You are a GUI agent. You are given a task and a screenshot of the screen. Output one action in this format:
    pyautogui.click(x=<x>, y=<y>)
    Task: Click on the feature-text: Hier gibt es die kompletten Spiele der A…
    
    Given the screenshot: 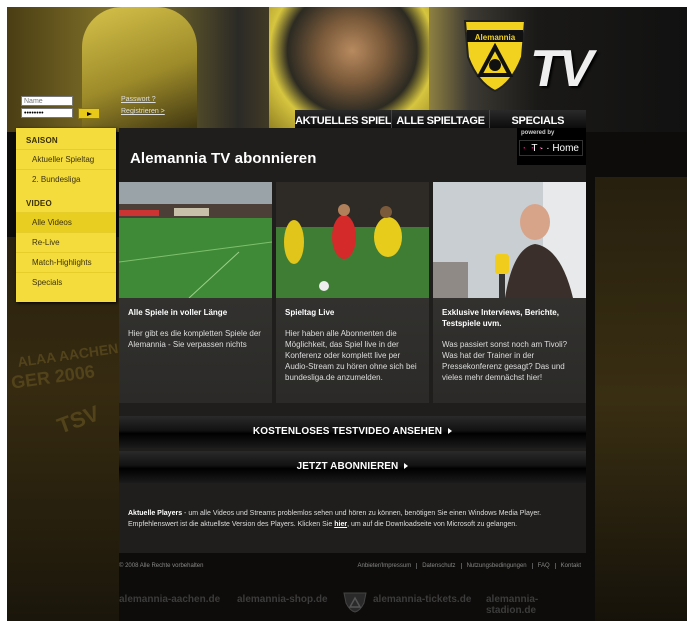 What is the action you would take?
    pyautogui.click(x=194, y=339)
    